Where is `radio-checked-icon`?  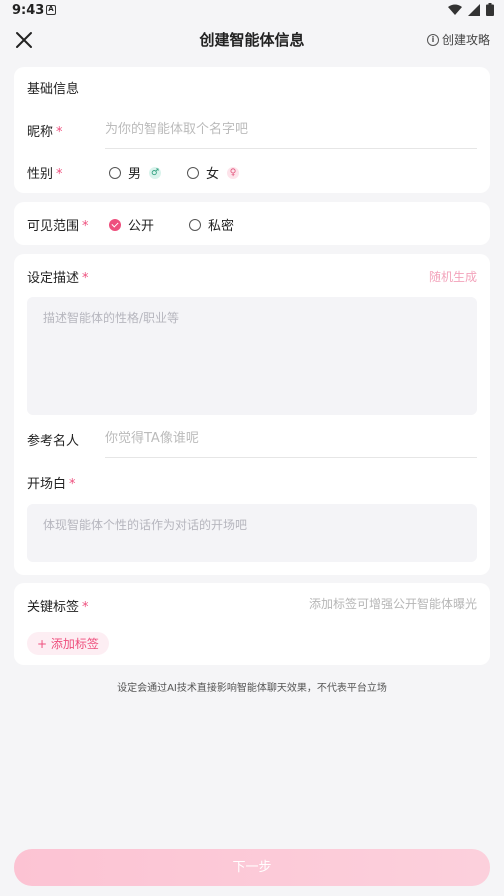 radio-checked-icon is located at coordinates (115, 224).